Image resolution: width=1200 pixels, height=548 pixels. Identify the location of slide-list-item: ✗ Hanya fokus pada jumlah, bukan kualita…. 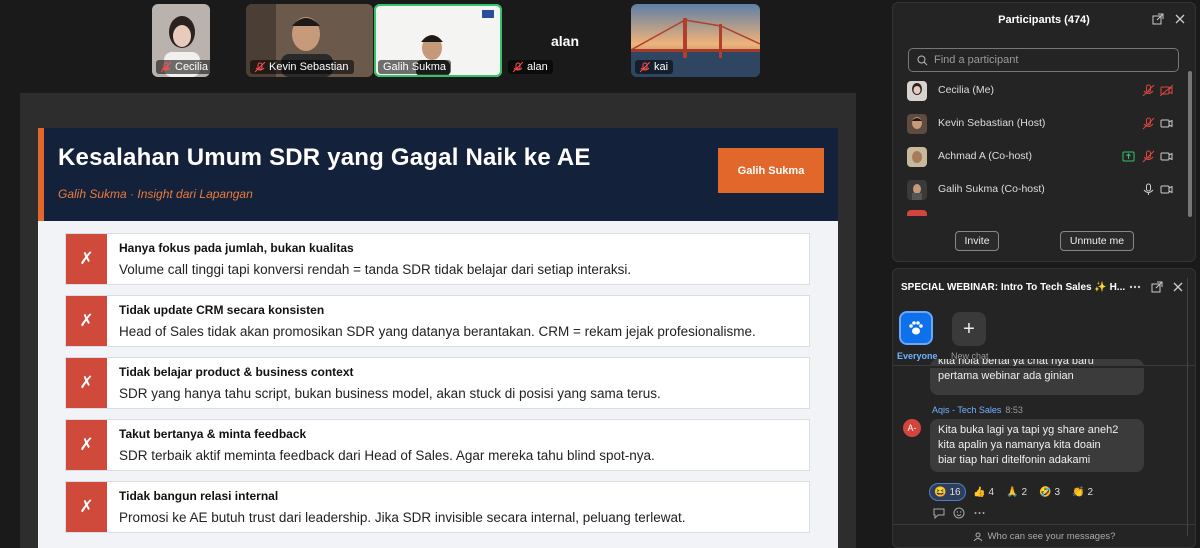
(437, 259).